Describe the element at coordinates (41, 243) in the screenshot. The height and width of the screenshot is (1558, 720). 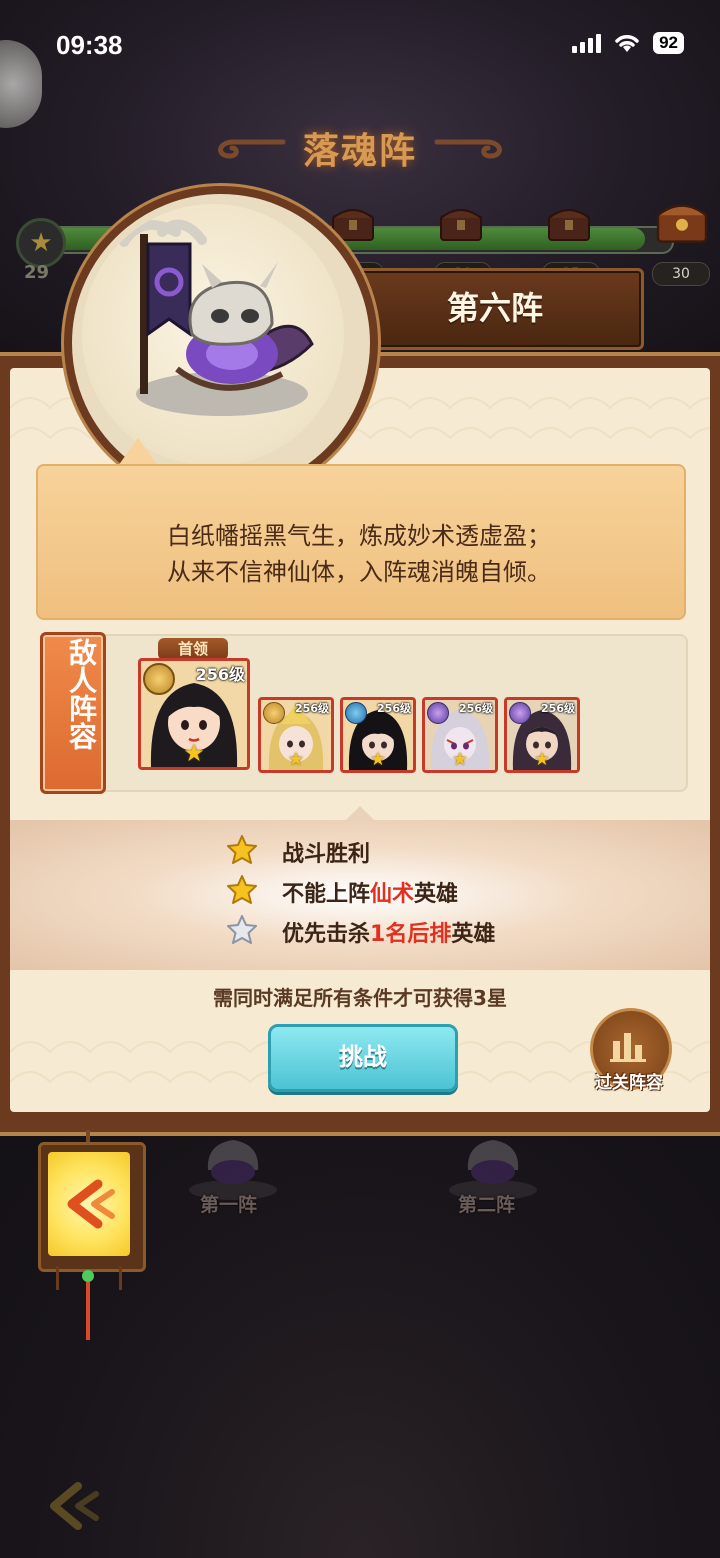
I see `star-icon: ★` at that location.